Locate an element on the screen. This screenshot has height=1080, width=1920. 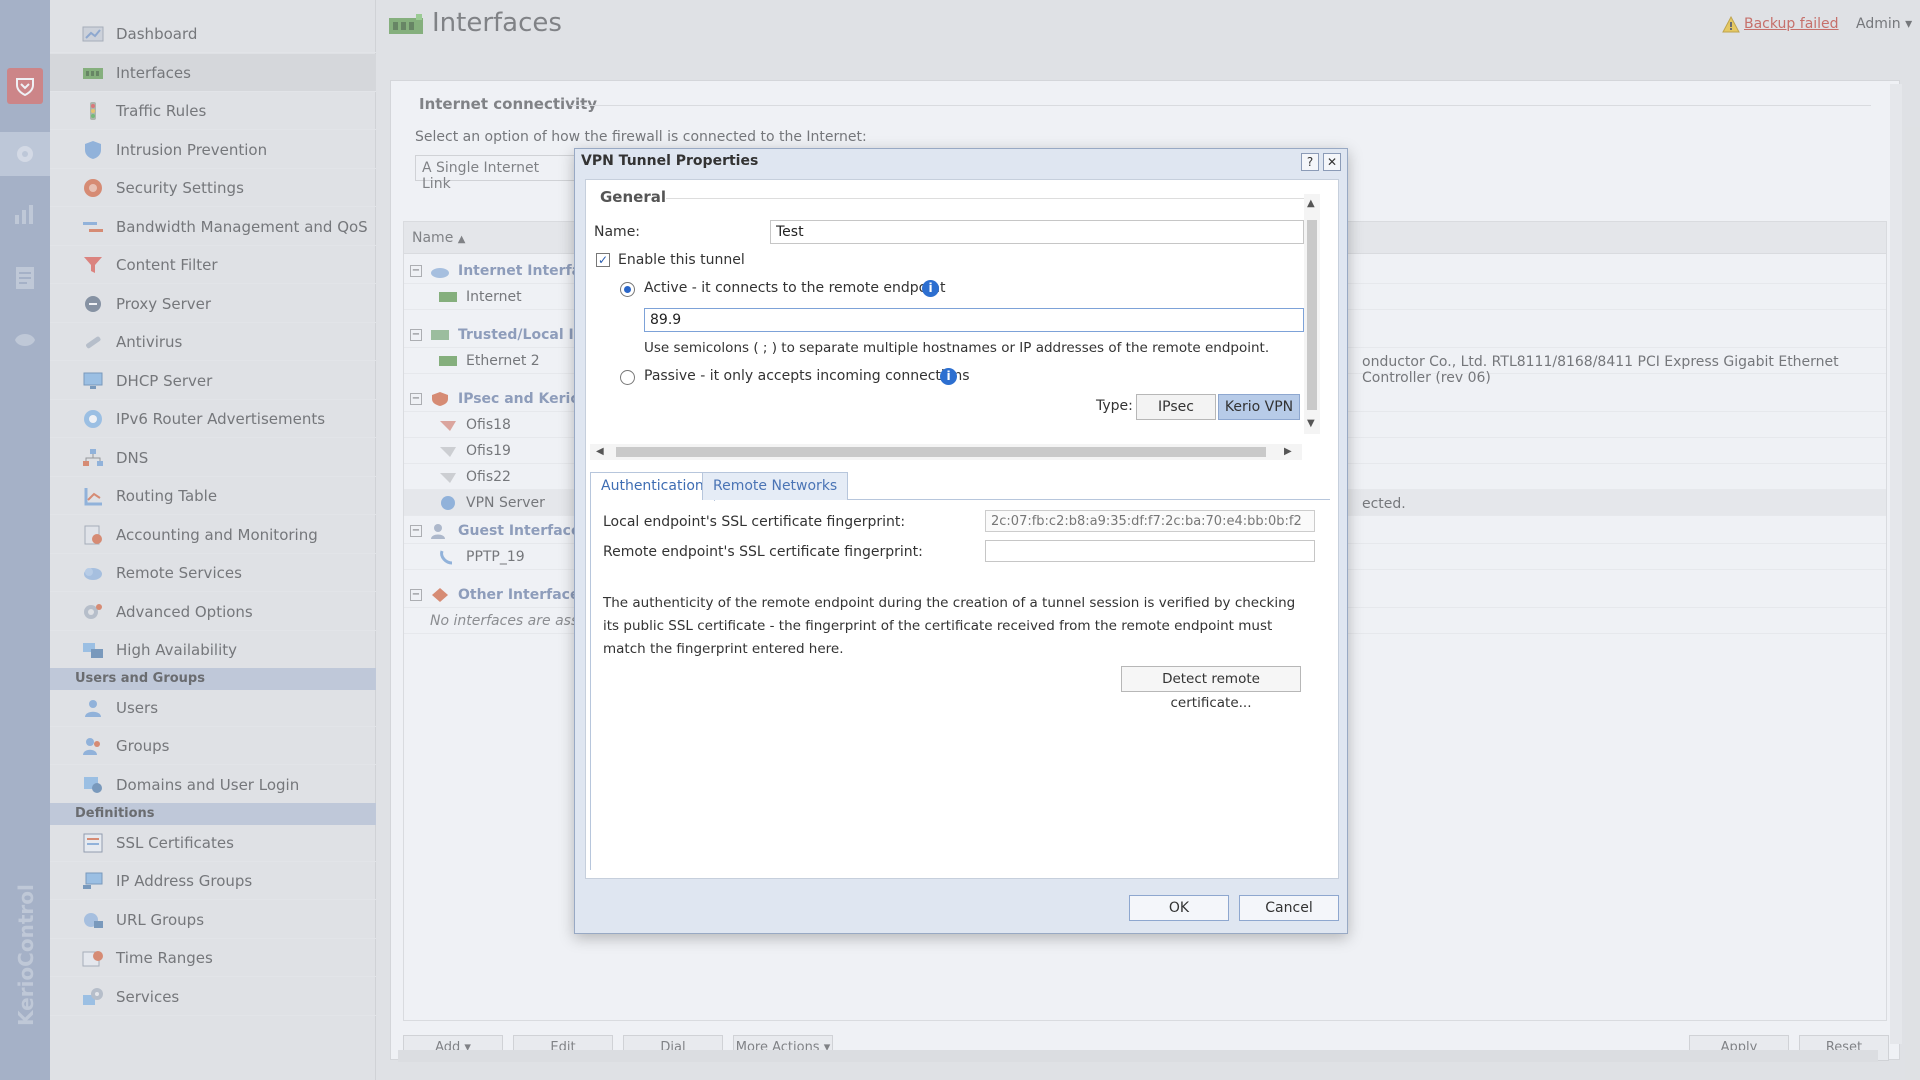
type-label: Type: is located at coordinates (1114, 406).